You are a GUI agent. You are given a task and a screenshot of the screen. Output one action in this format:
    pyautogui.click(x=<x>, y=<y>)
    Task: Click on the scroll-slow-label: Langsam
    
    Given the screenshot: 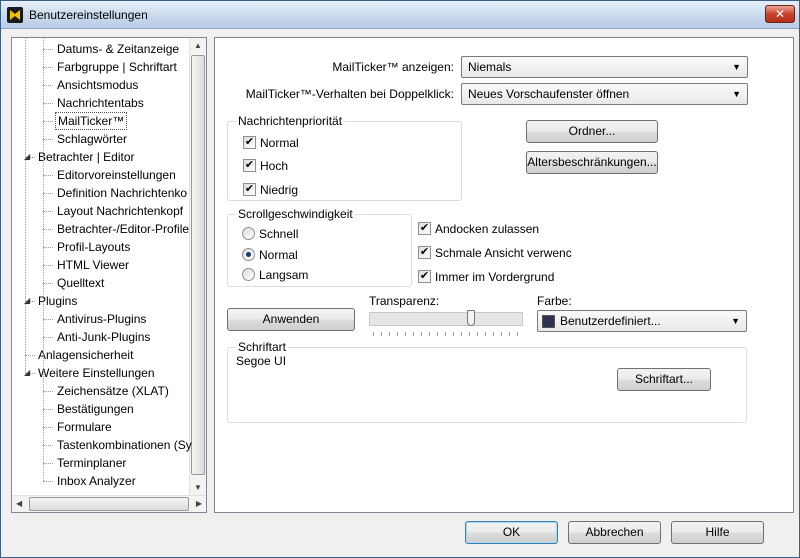 What is the action you would take?
    pyautogui.click(x=284, y=275)
    